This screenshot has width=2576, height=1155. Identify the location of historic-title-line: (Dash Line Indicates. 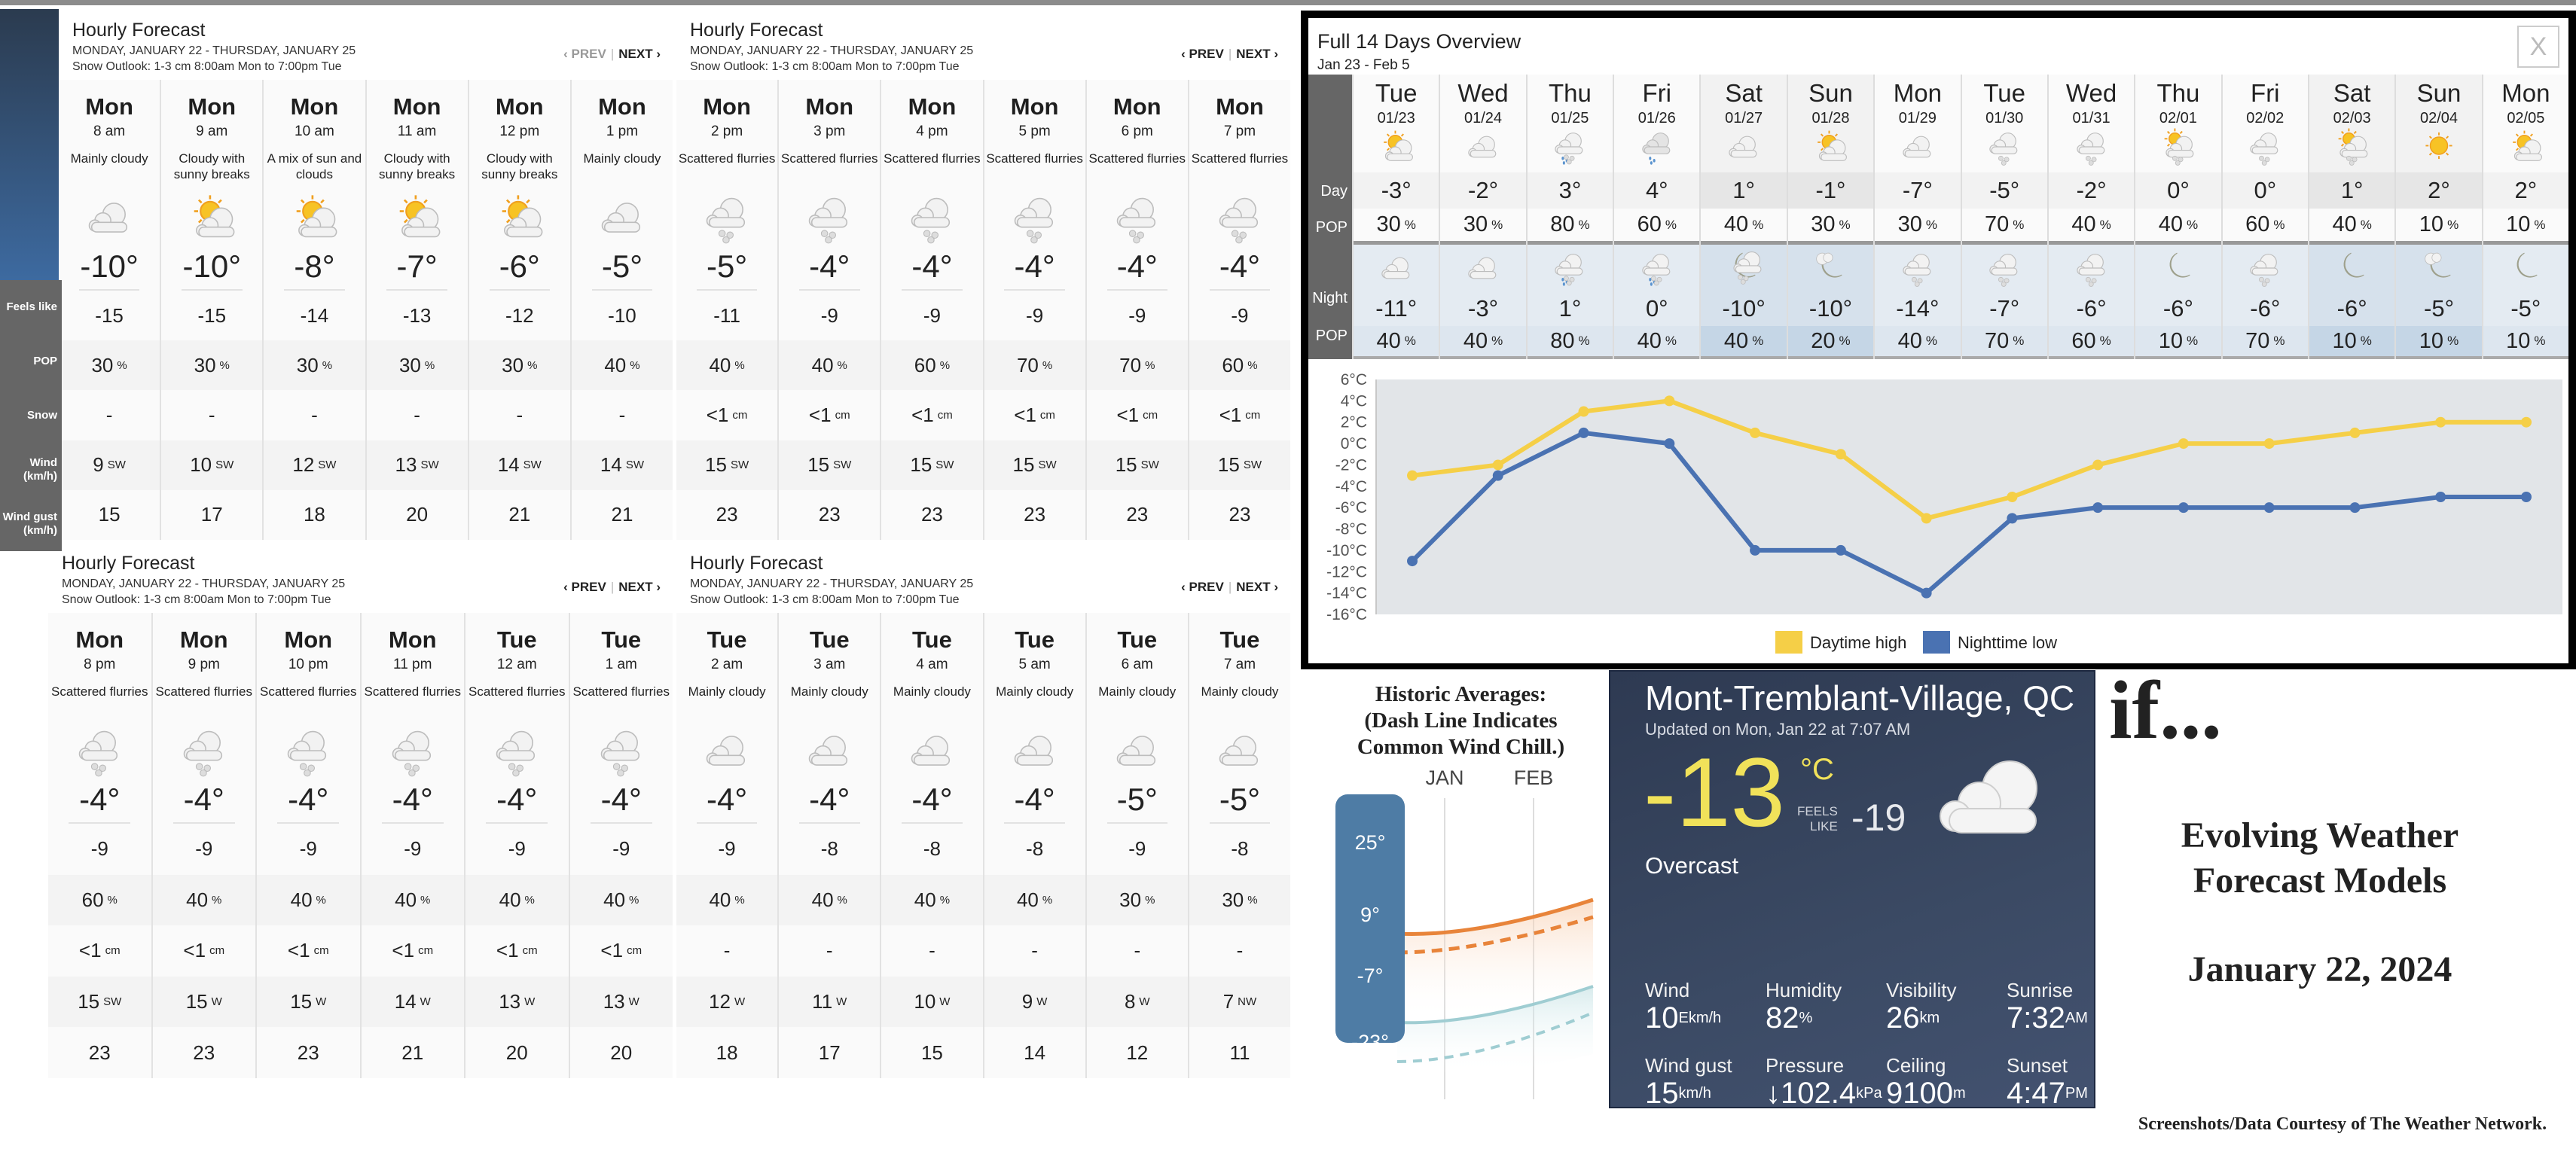
(1461, 721).